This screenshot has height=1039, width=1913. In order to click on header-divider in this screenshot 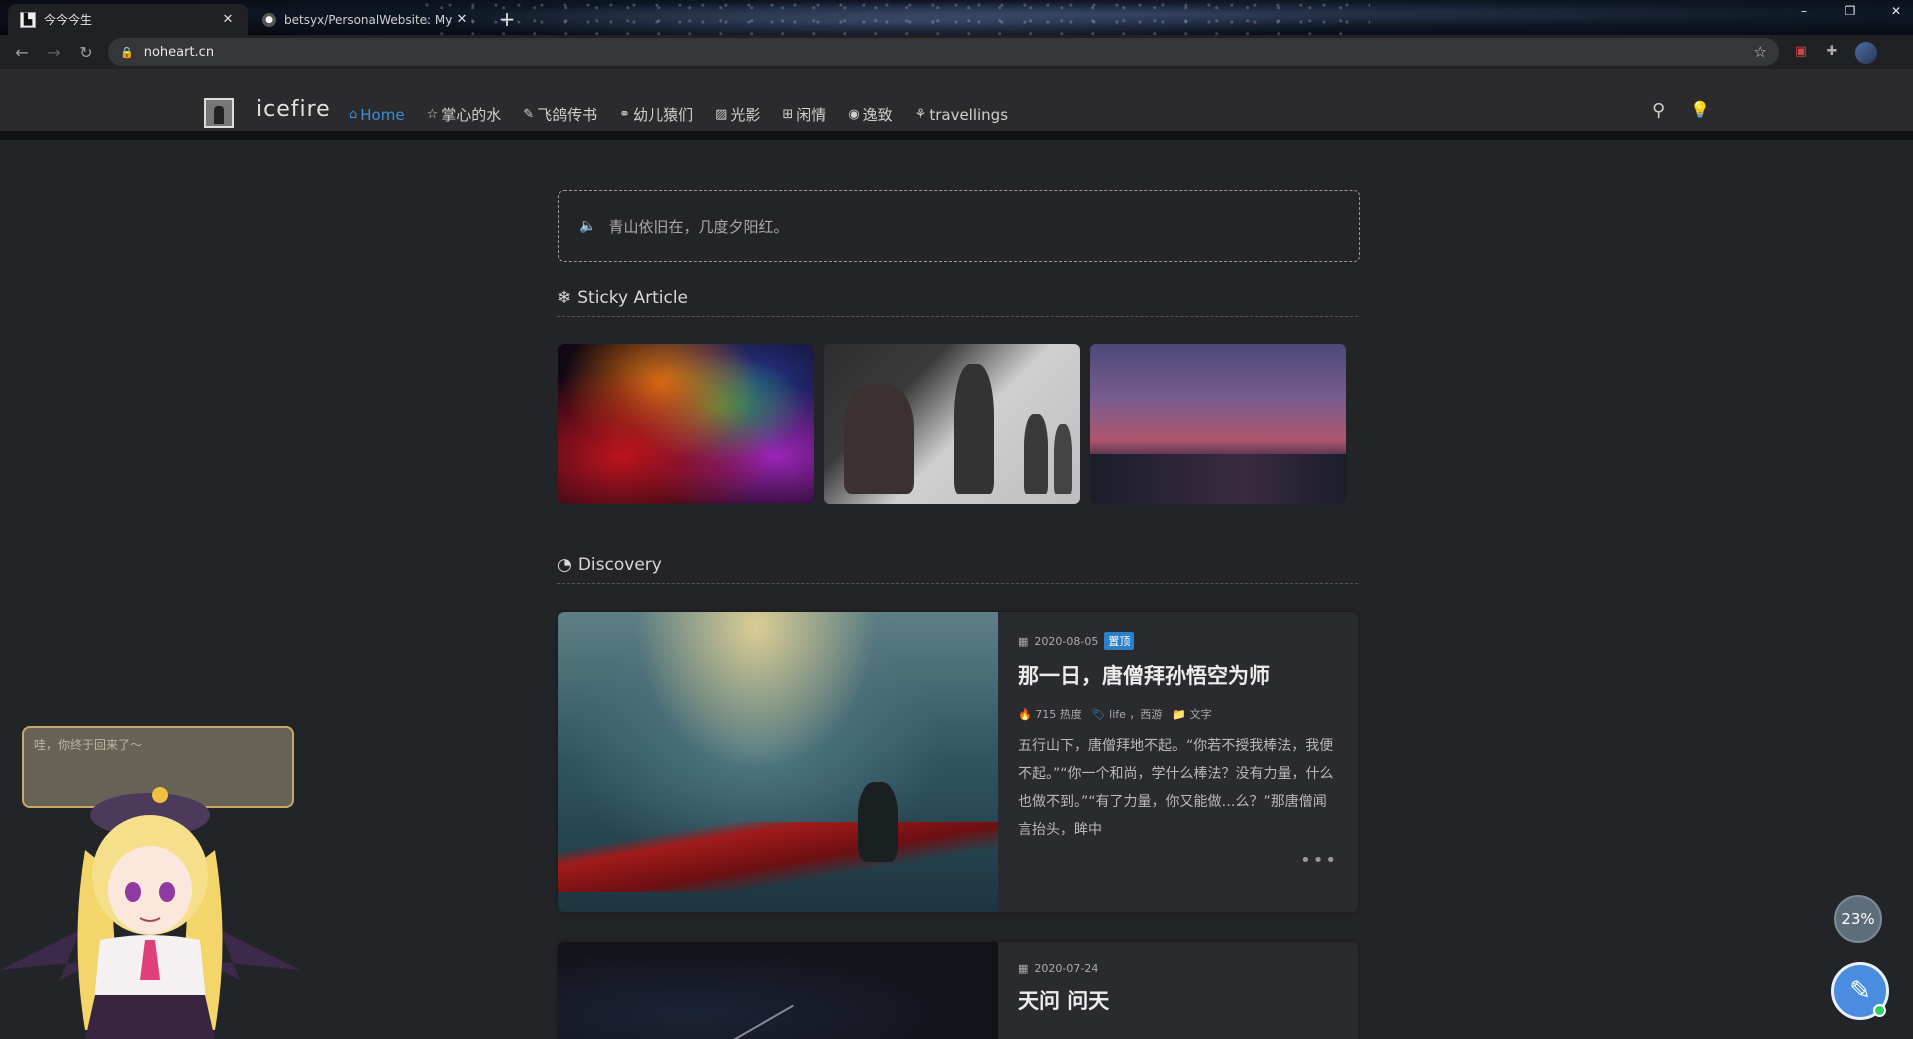, I will do `click(956, 135)`.